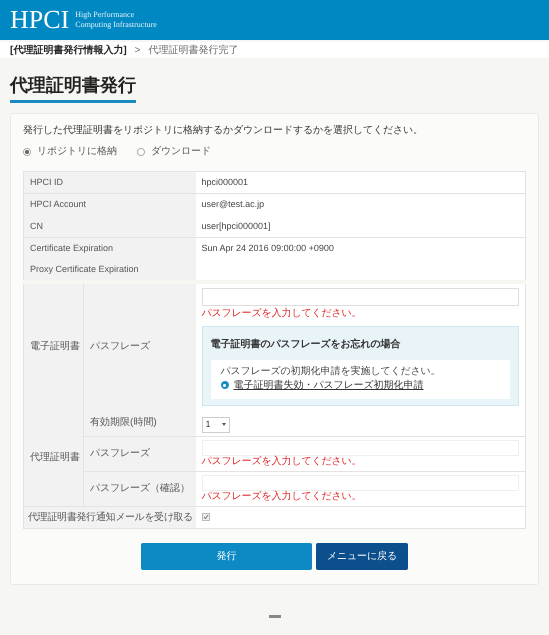  I want to click on logo-text: HPCI, so click(40, 20).